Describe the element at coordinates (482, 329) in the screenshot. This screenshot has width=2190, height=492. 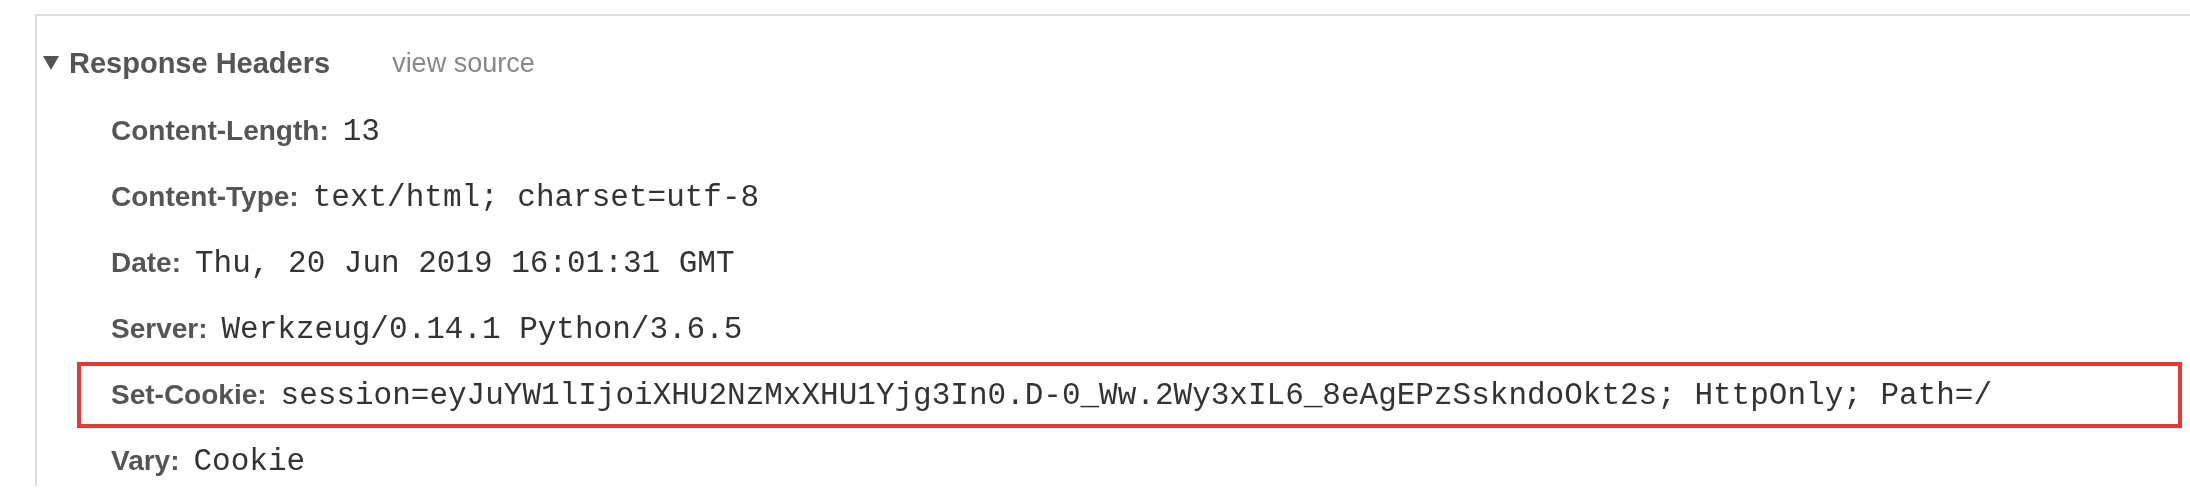
I see `header-value: Werkzeug/0.14.1 Python/3.6.5` at that location.